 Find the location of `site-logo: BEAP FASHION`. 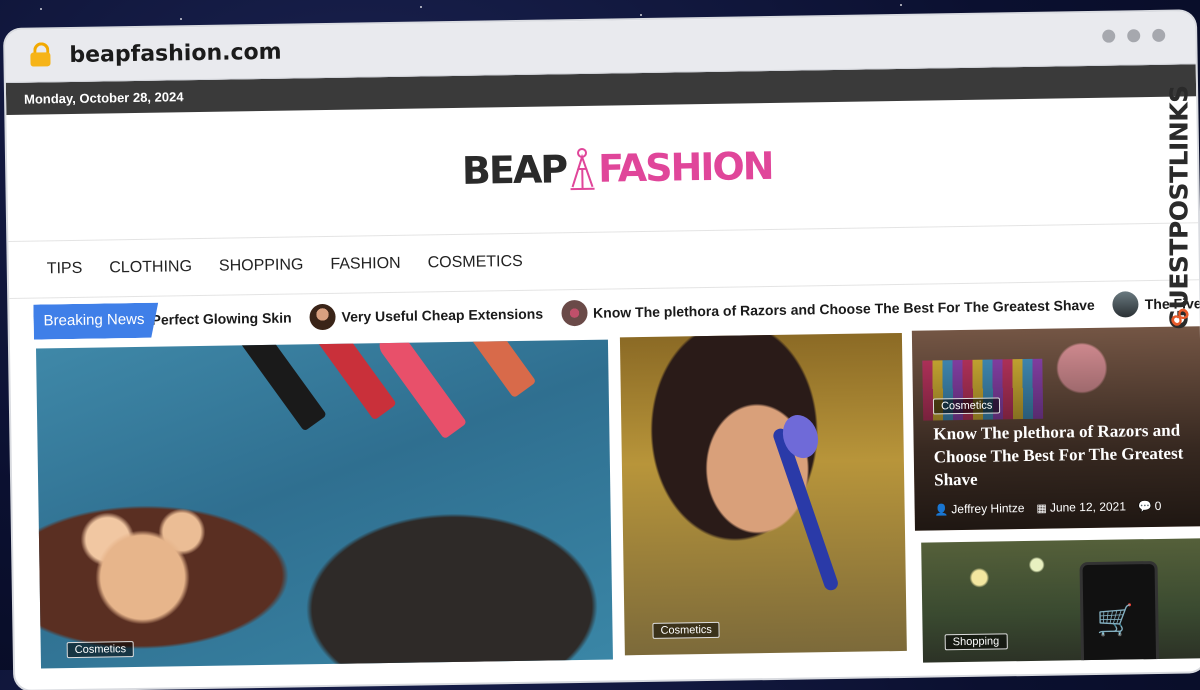

site-logo: BEAP FASHION is located at coordinates (617, 168).